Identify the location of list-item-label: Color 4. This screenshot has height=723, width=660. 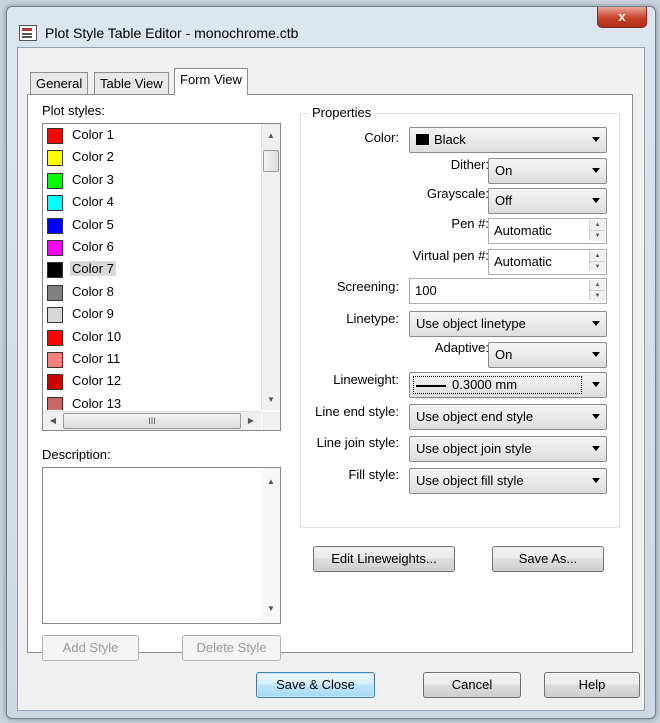
(93, 202).